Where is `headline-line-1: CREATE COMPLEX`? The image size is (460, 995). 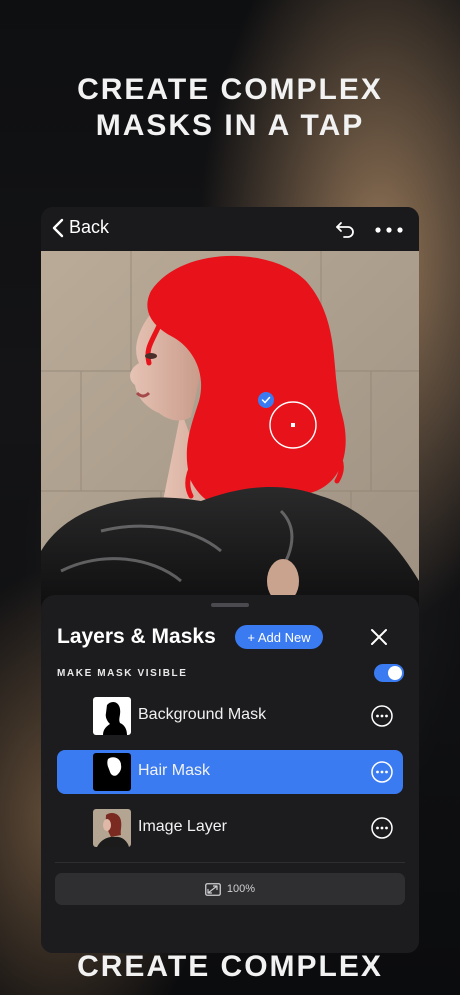
headline-line-1: CREATE COMPLEX is located at coordinates (230, 89).